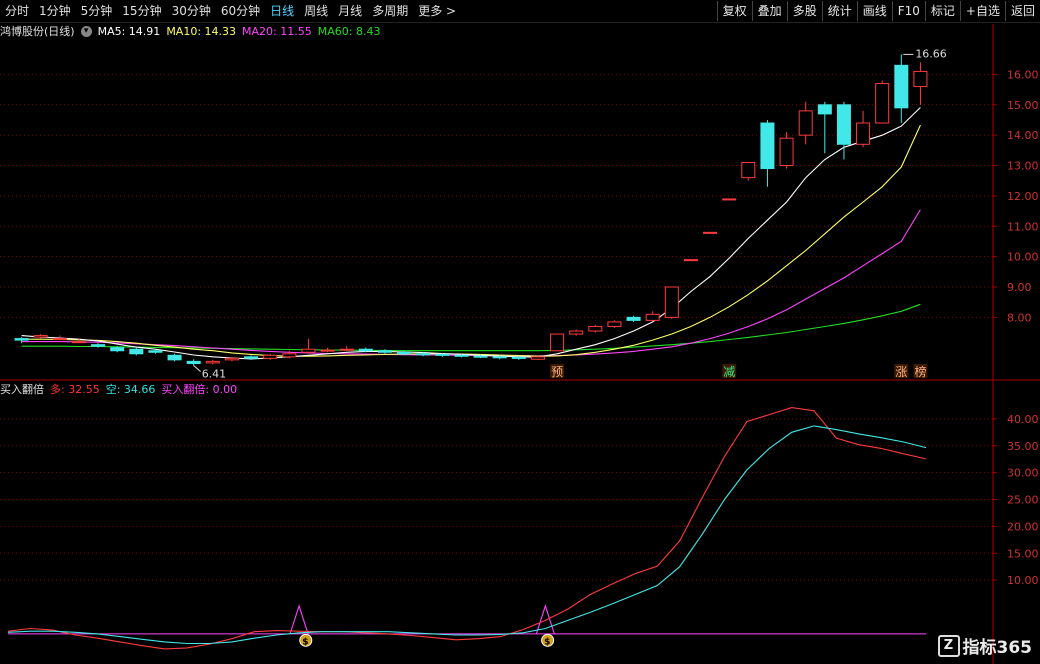 The height and width of the screenshot is (664, 1040). Describe the element at coordinates (201, 31) in the screenshot. I see `ma-indicator-1: MA10: 14.33` at that location.